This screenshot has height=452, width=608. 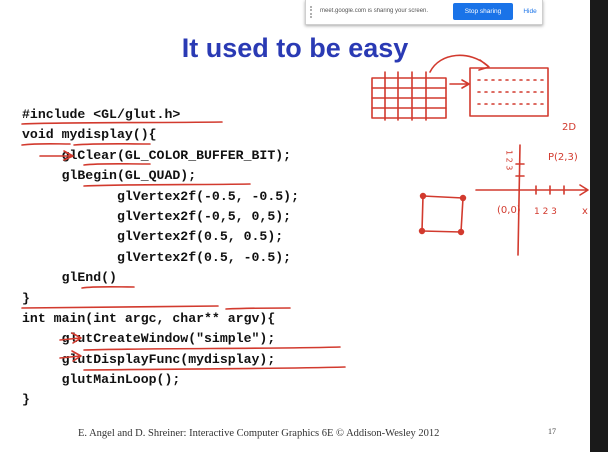 I want to click on square-shape, so click(x=442, y=214).